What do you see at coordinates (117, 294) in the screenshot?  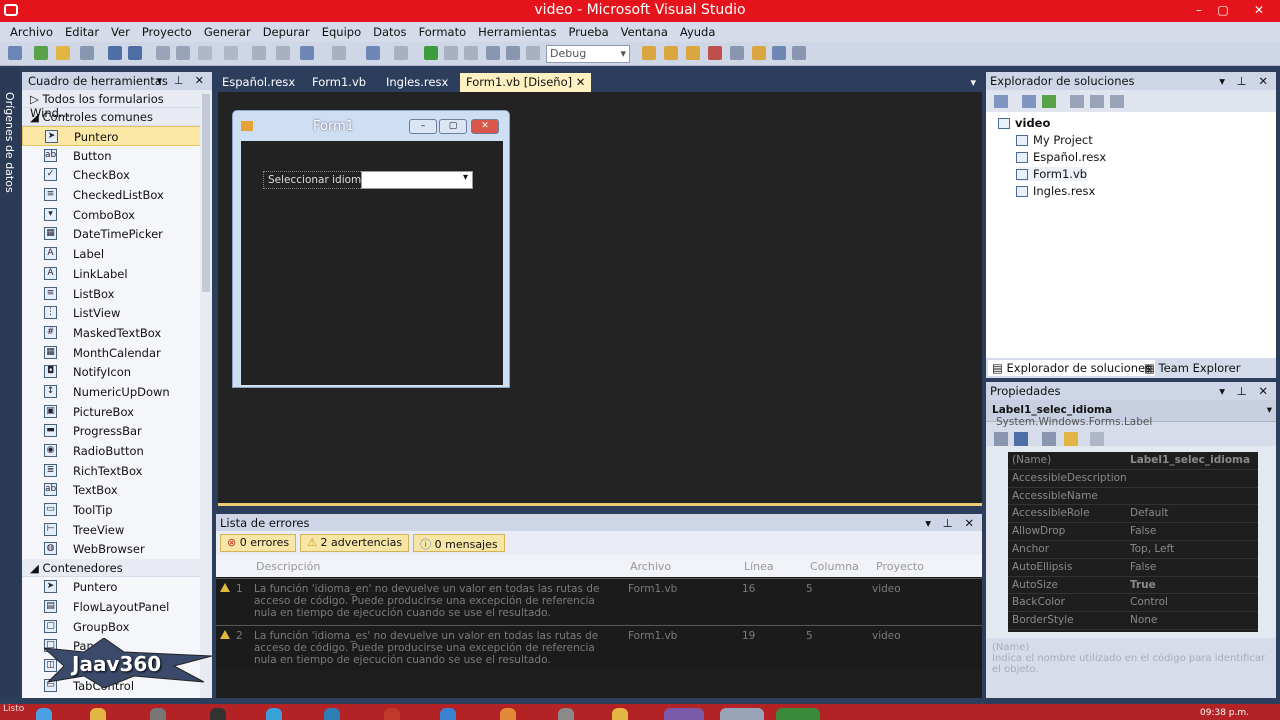 I see `toolbox-item-listbox: ≡ ListBox` at bounding box center [117, 294].